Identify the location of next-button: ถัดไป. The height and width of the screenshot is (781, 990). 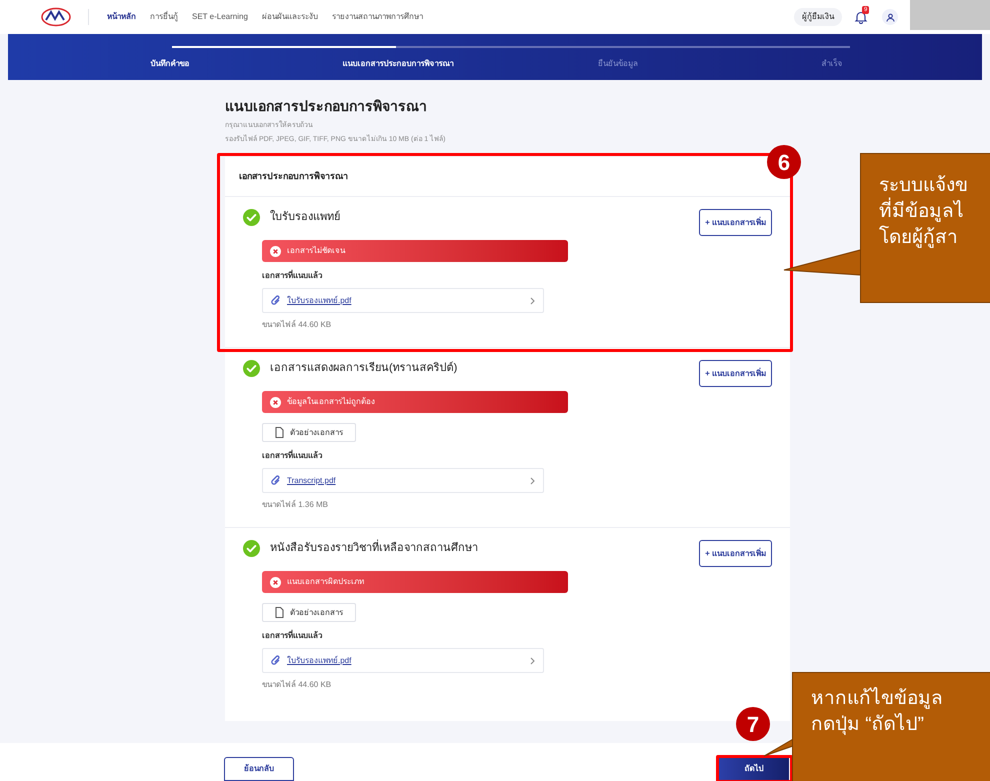
(754, 769).